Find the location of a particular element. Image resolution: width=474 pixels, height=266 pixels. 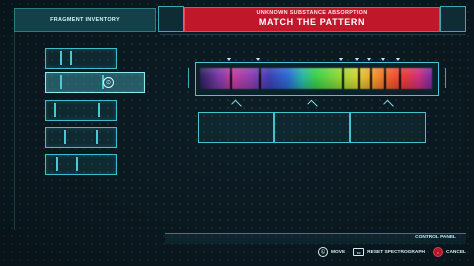

select-fragment-icon: ⊙ is located at coordinates (108, 82).